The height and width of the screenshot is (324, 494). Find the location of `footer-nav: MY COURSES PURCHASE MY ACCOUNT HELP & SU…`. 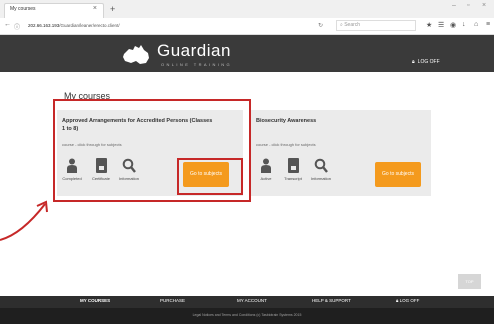

footer-nav: MY COURSES PURCHASE MY ACCOUNT HELP & SU… is located at coordinates (247, 302).